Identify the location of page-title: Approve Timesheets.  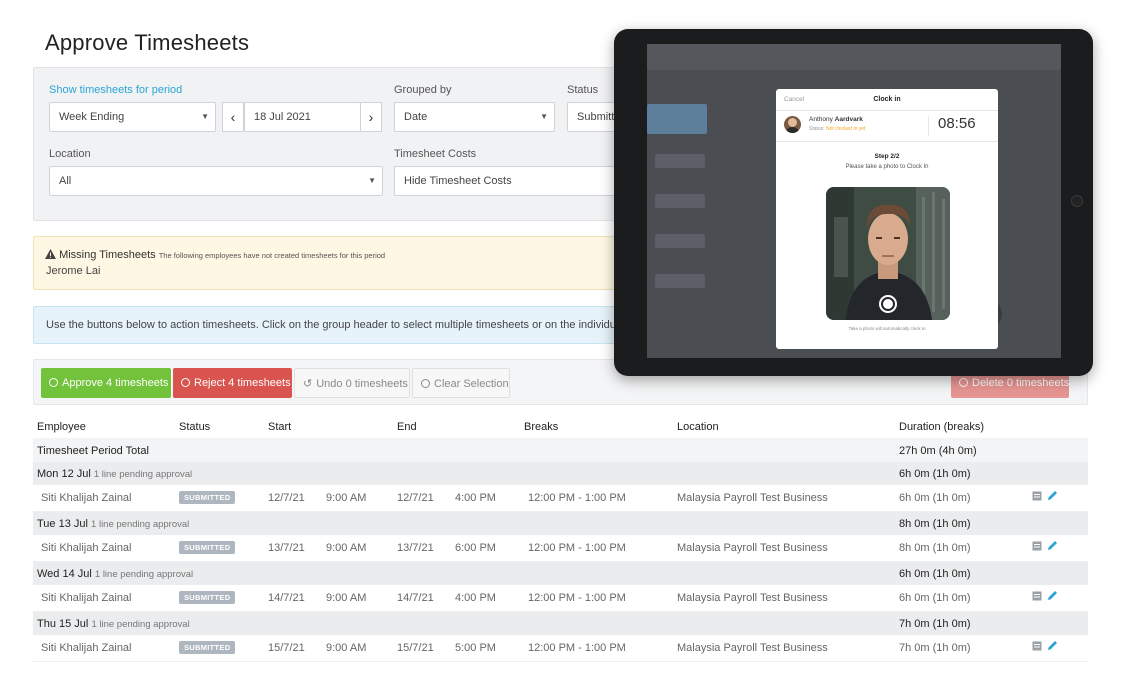
(147, 42).